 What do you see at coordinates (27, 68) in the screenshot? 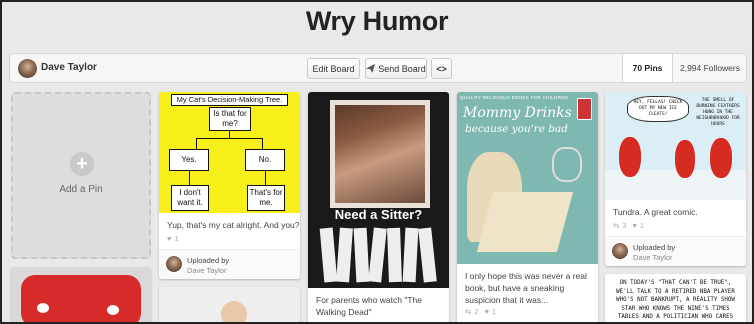
I see `user-avatar` at bounding box center [27, 68].